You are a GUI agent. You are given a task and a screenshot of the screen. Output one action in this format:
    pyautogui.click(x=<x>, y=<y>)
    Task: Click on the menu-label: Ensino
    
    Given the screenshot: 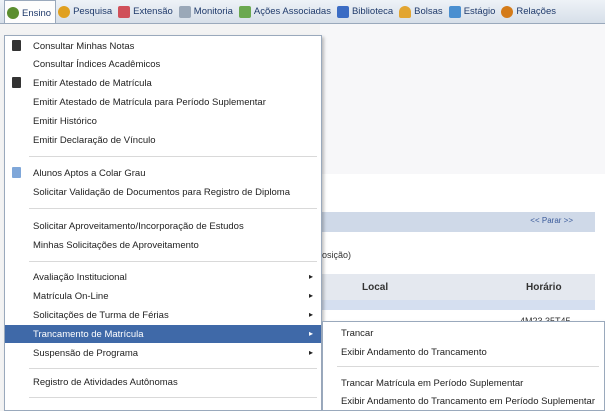 What is the action you would take?
    pyautogui.click(x=37, y=13)
    